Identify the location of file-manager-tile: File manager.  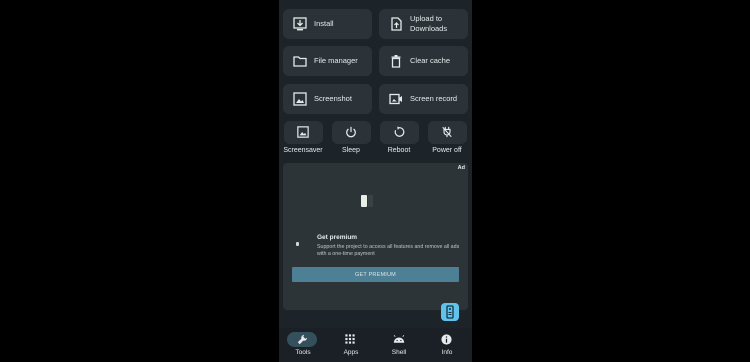
(327, 61).